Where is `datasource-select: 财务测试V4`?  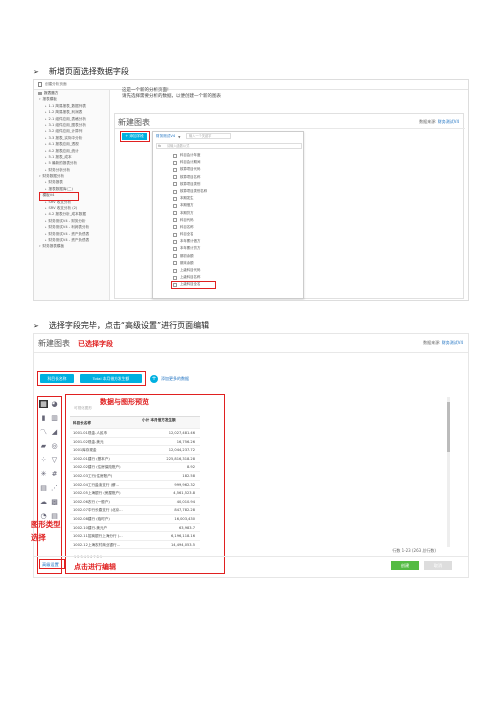
datasource-select: 财务测试V4 is located at coordinates (165, 136).